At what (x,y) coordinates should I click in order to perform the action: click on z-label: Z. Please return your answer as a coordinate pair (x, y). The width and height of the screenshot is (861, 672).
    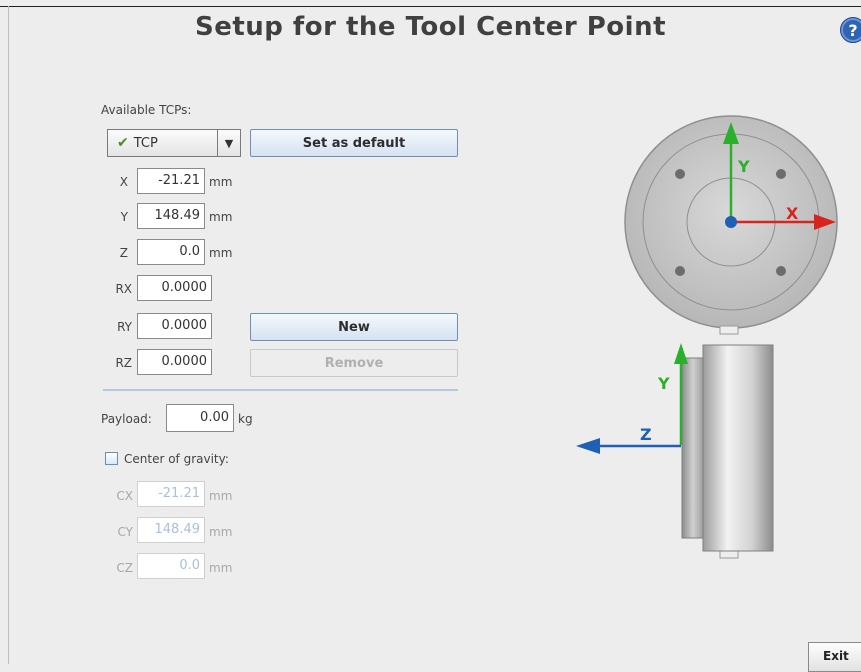
    Looking at the image, I should click on (123, 253).